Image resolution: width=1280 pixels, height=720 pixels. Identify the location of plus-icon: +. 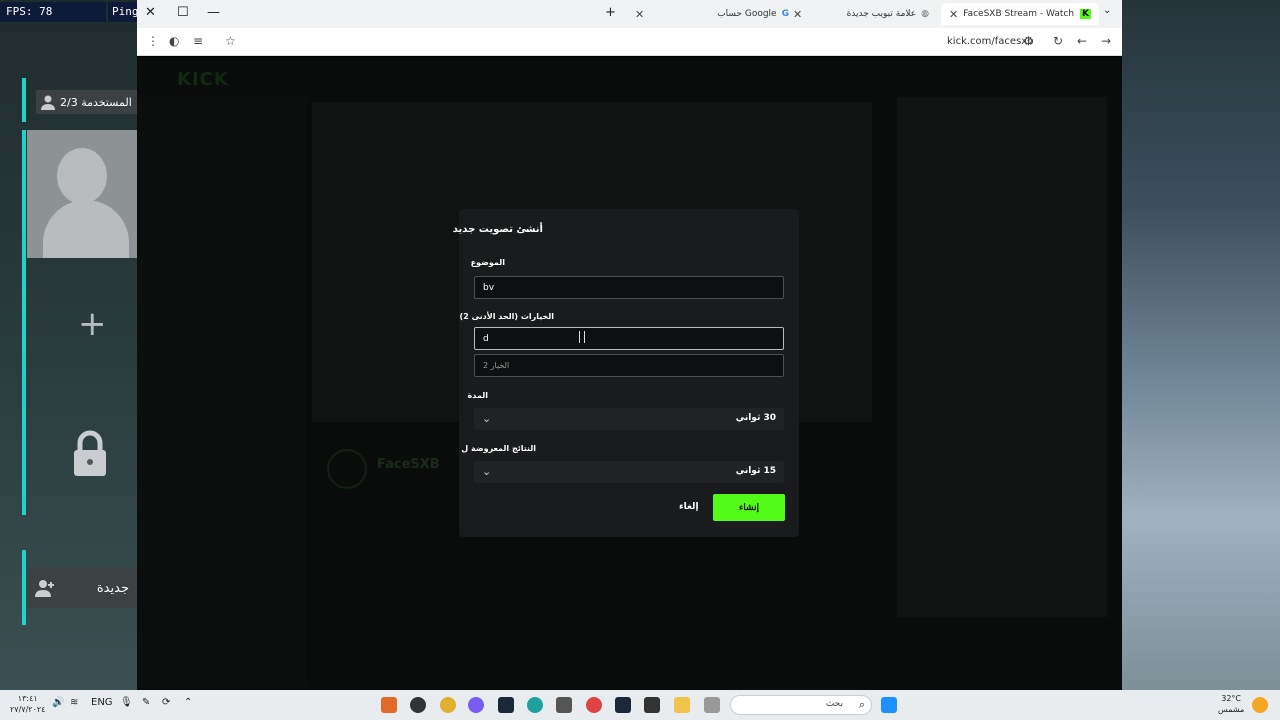
(92, 324).